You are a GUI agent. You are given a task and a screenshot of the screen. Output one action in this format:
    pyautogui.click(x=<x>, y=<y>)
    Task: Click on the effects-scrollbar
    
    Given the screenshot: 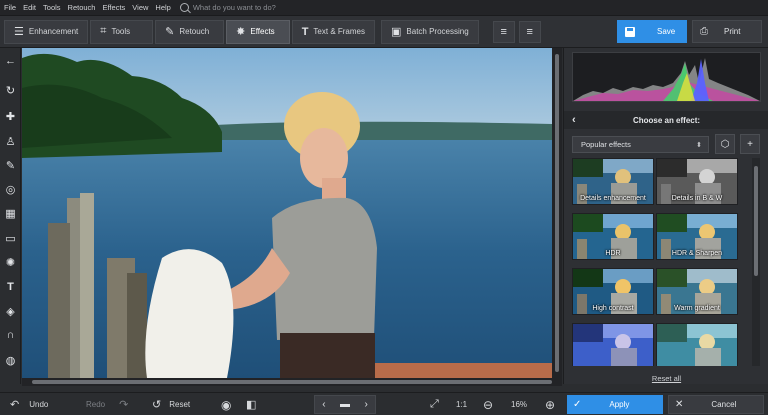 What is the action you would take?
    pyautogui.click(x=756, y=262)
    